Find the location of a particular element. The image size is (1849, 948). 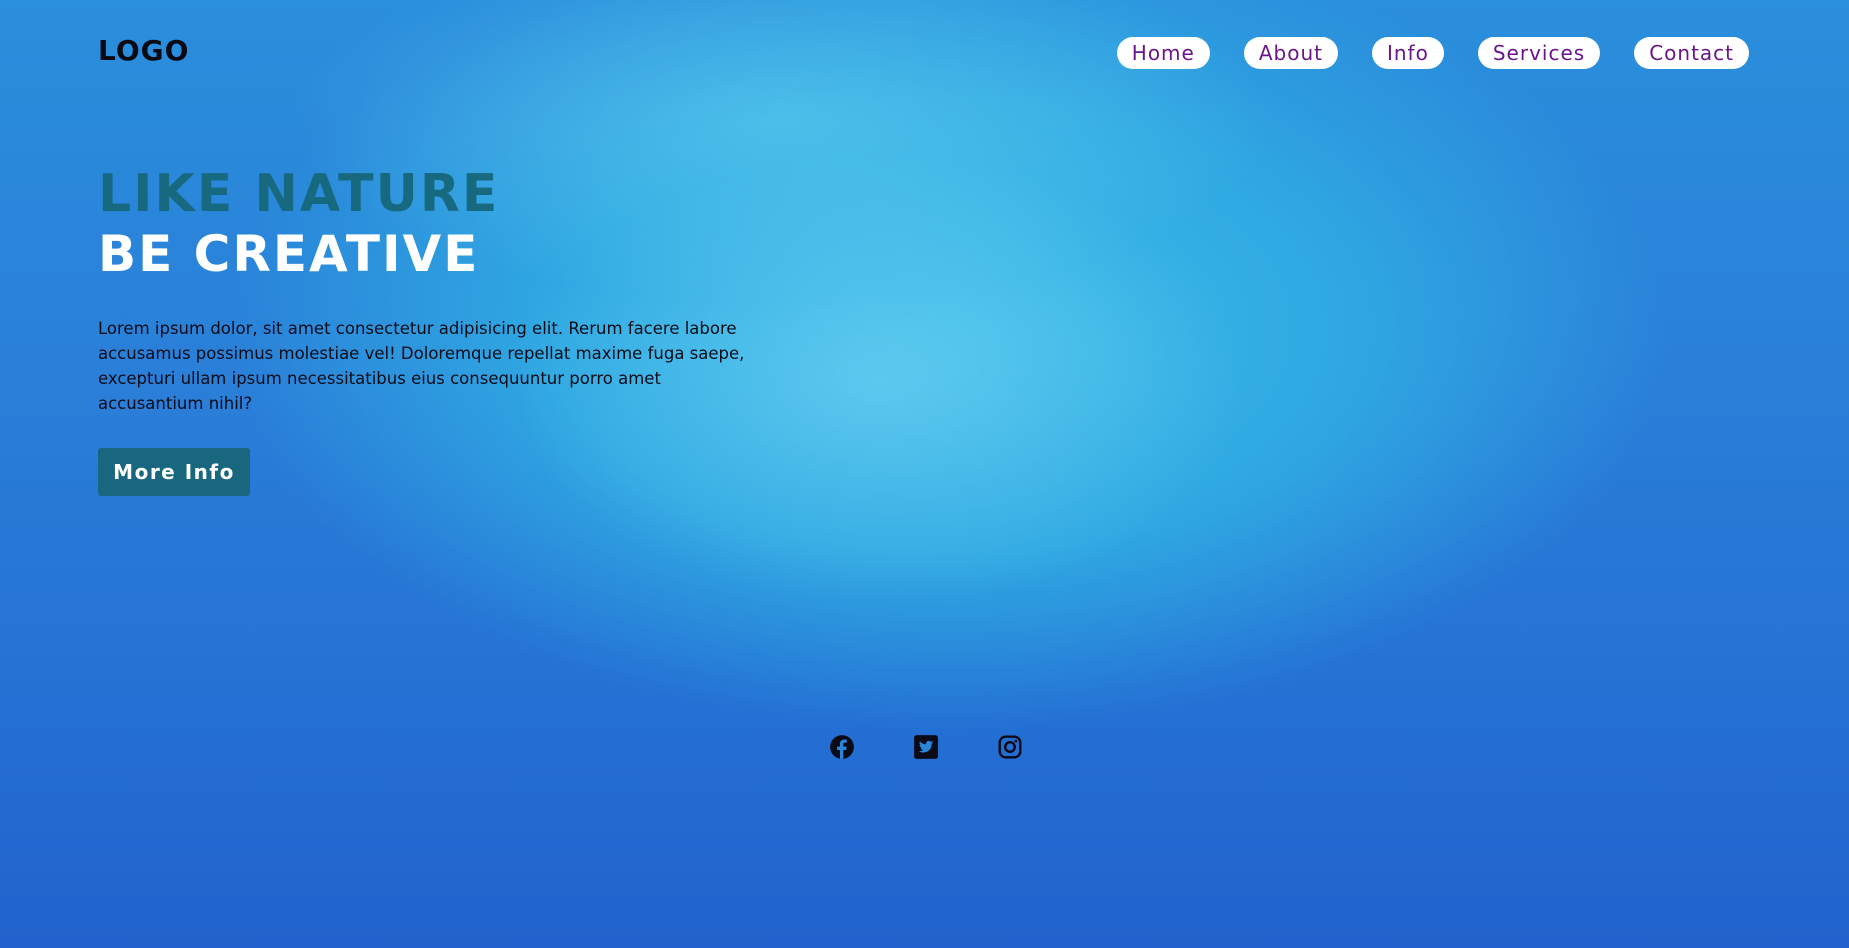

hero-title-line1: LIKE NATURE is located at coordinates (299, 194).